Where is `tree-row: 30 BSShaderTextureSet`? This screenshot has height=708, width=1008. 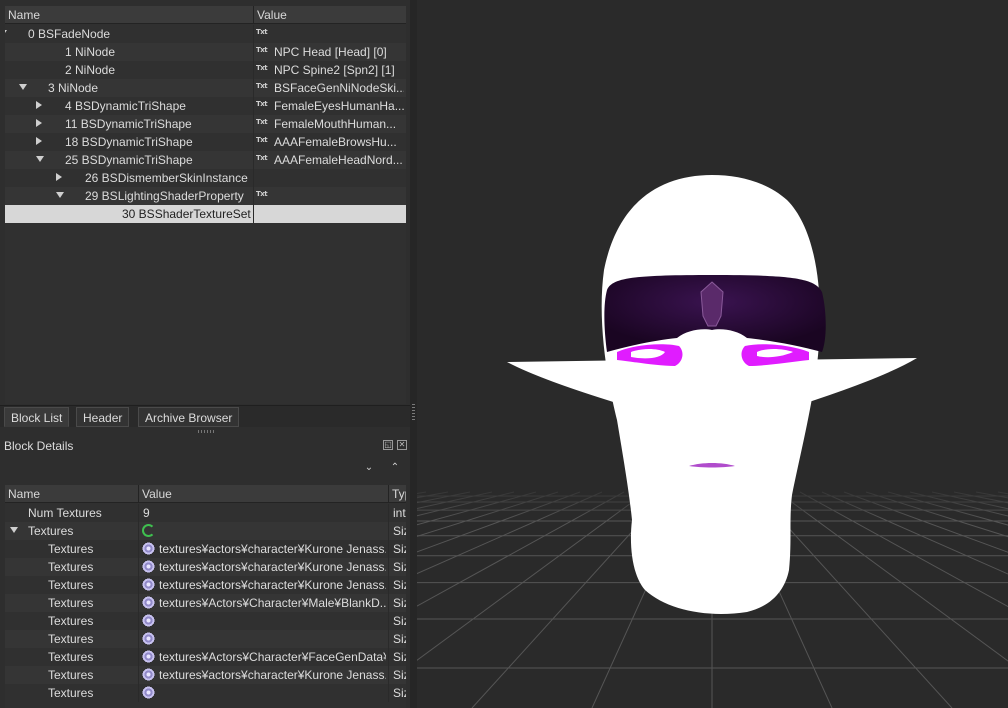
tree-row: 30 BSShaderTextureSet is located at coordinates (205, 214).